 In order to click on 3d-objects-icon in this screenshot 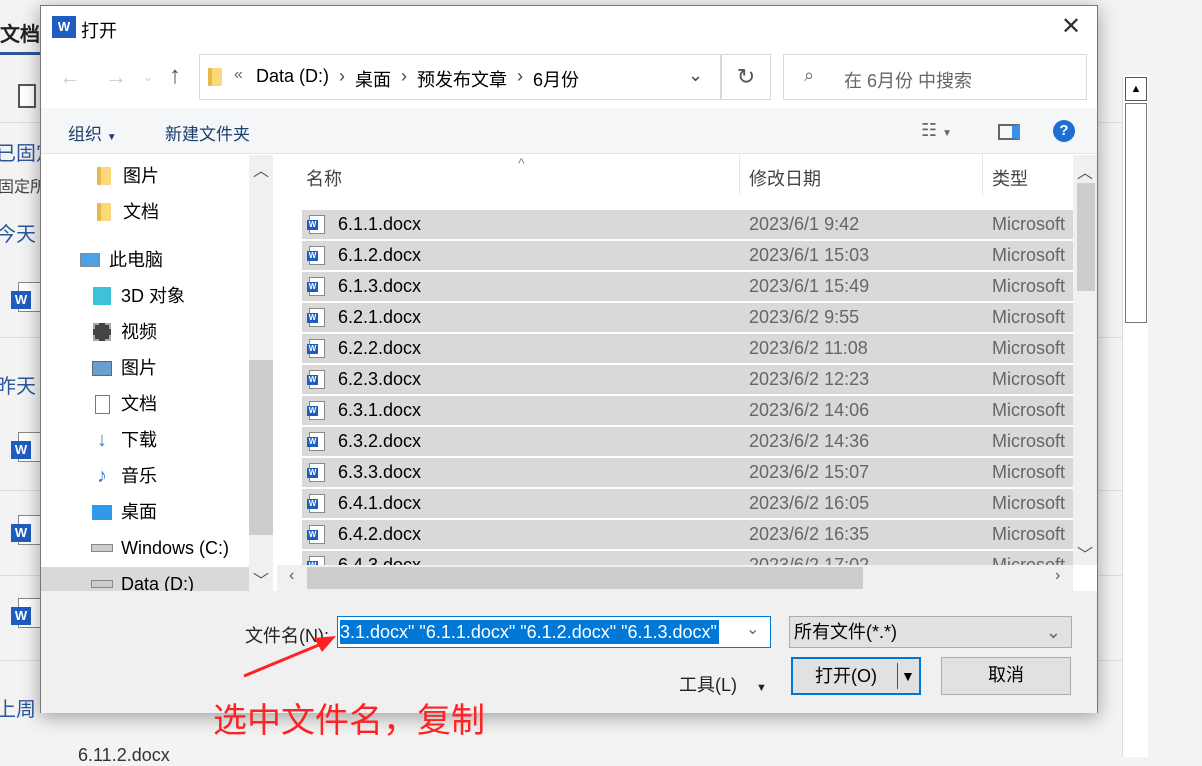, I will do `click(102, 296)`.